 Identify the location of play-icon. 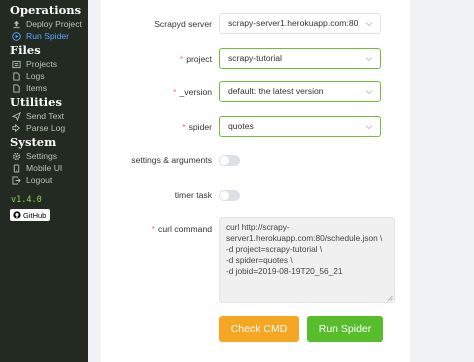
(16, 36).